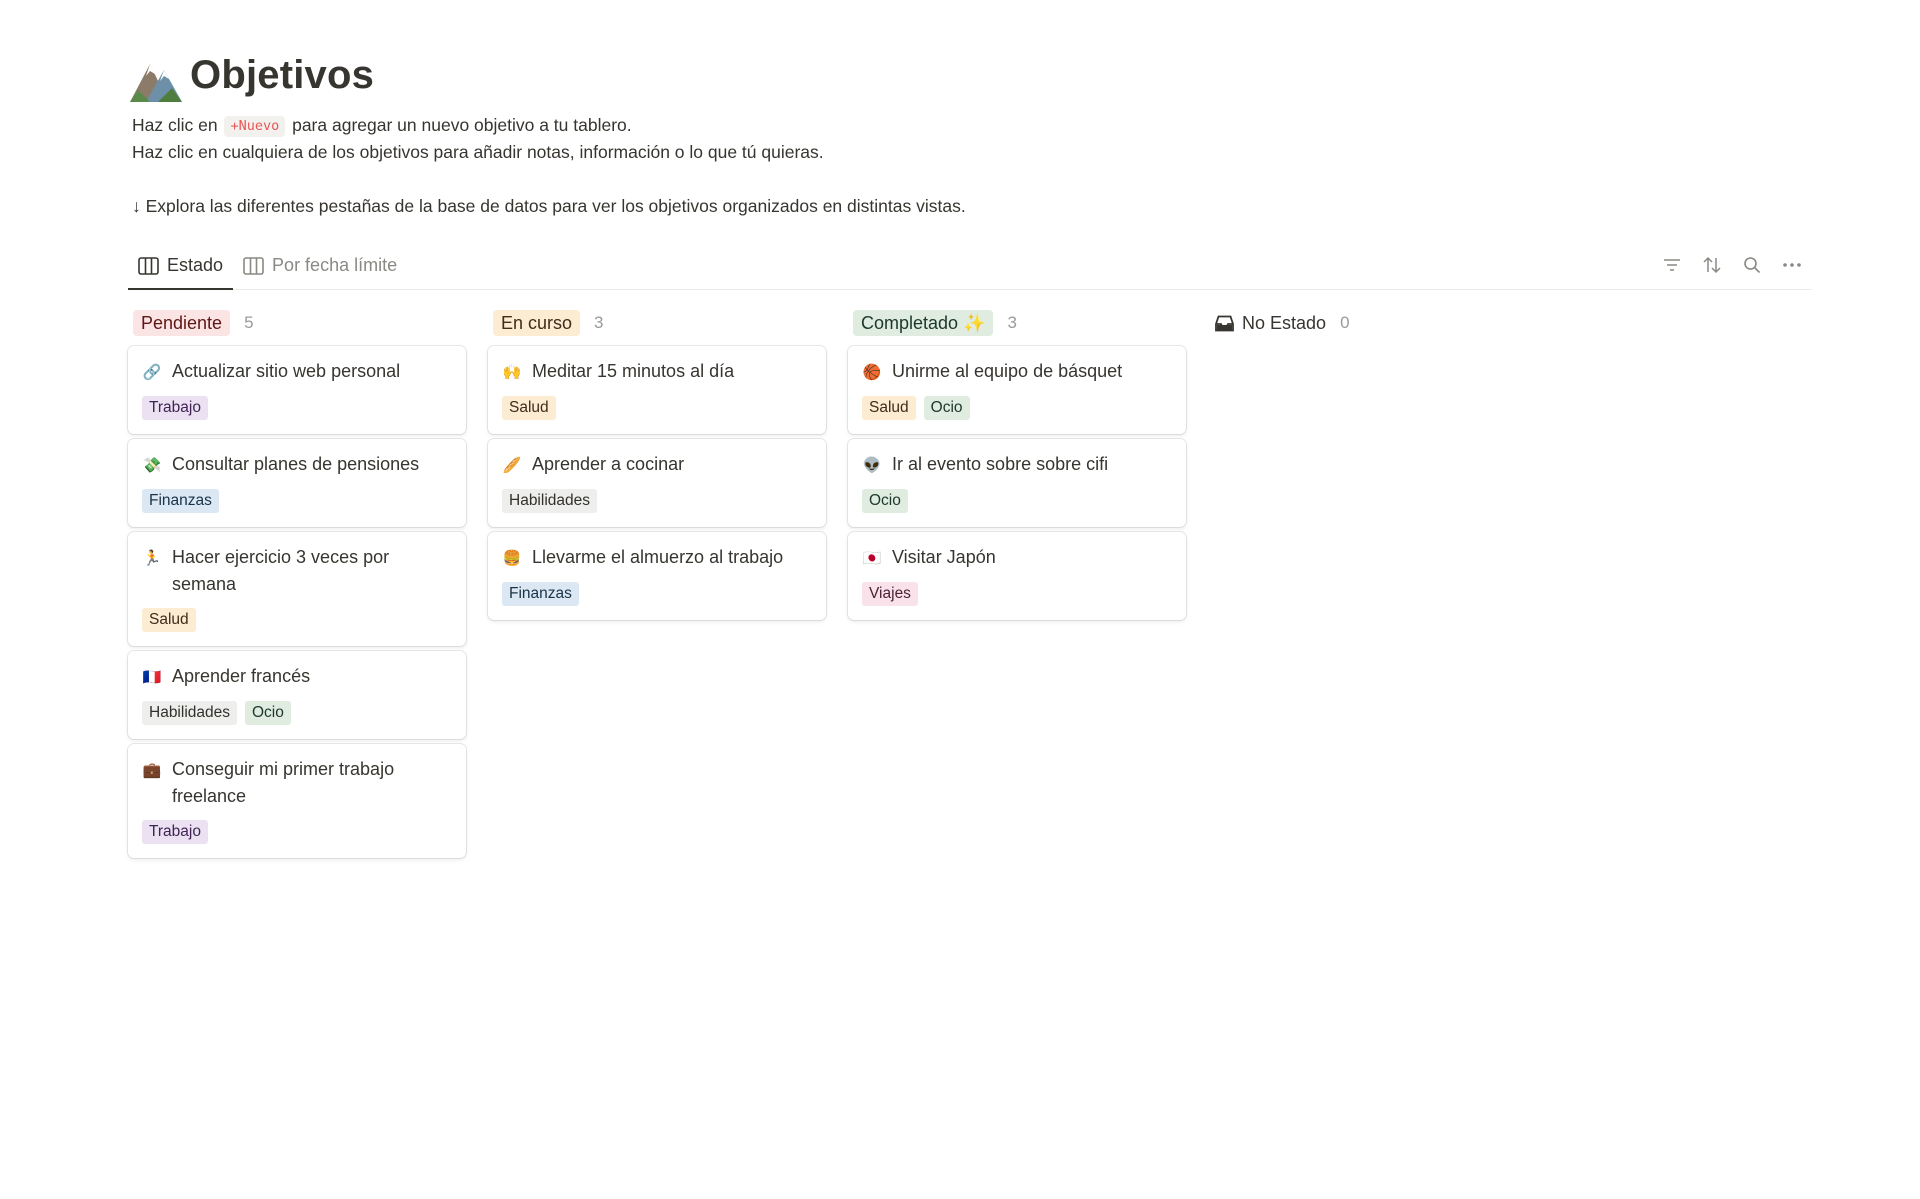  I want to click on card-tags: Ocio, so click(1017, 501).